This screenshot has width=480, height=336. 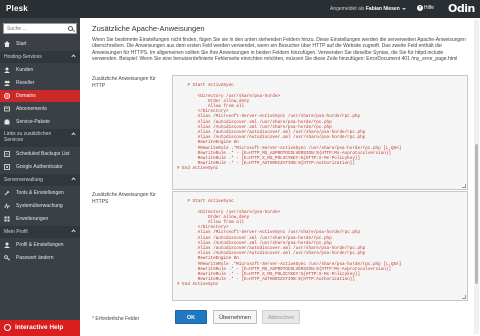 I want to click on page-title: Zusätzliche Apache-Anweisungen, so click(x=148, y=28).